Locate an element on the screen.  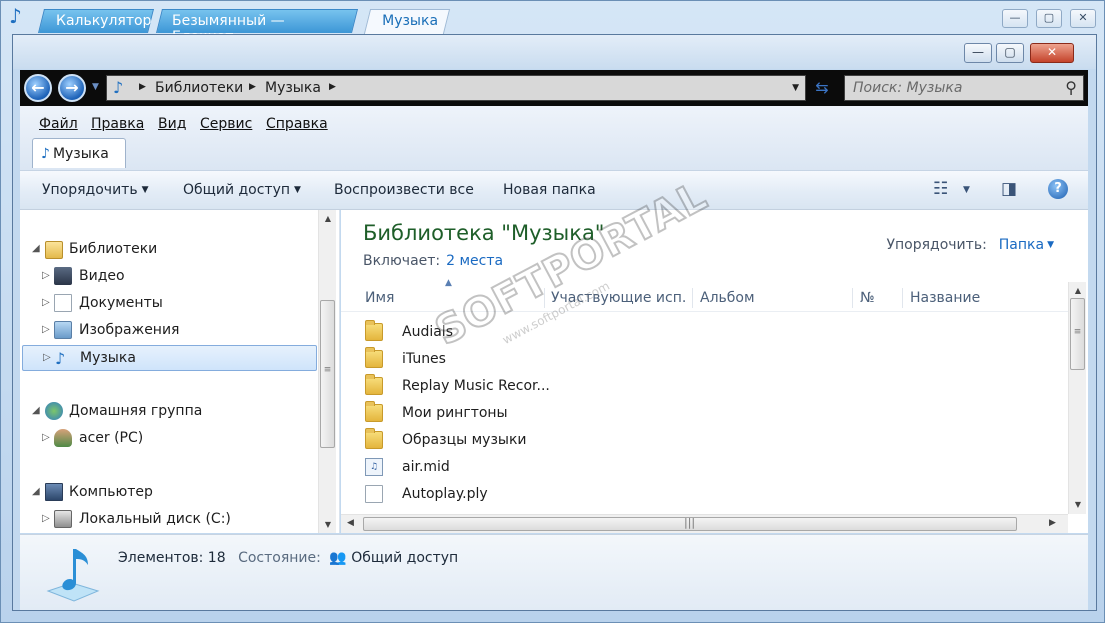
computer-icon is located at coordinates (54, 492).